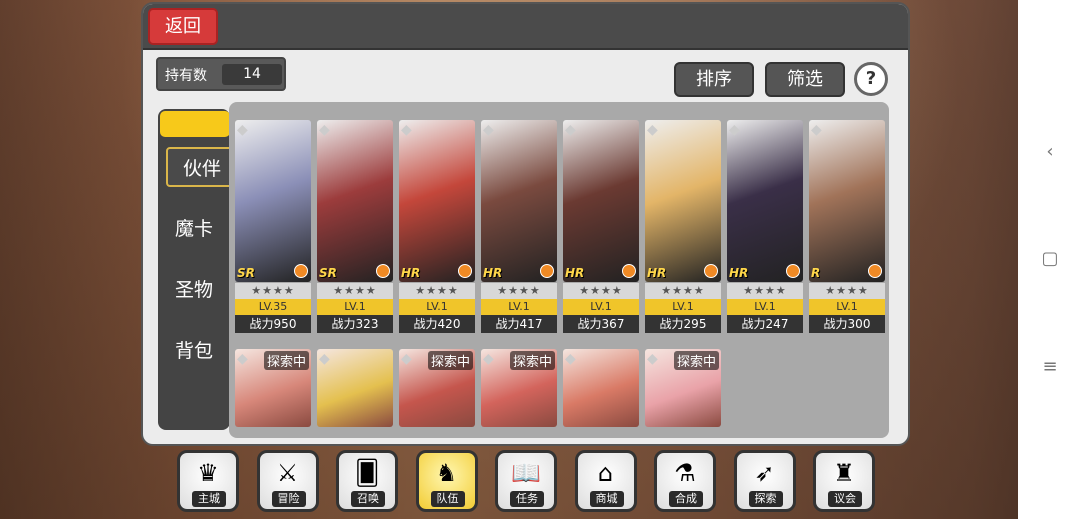 The image size is (1080, 519). What do you see at coordinates (355, 227) in the screenshot?
I see `character-card: ◆ SR ★★★★ LV.1 战力323` at bounding box center [355, 227].